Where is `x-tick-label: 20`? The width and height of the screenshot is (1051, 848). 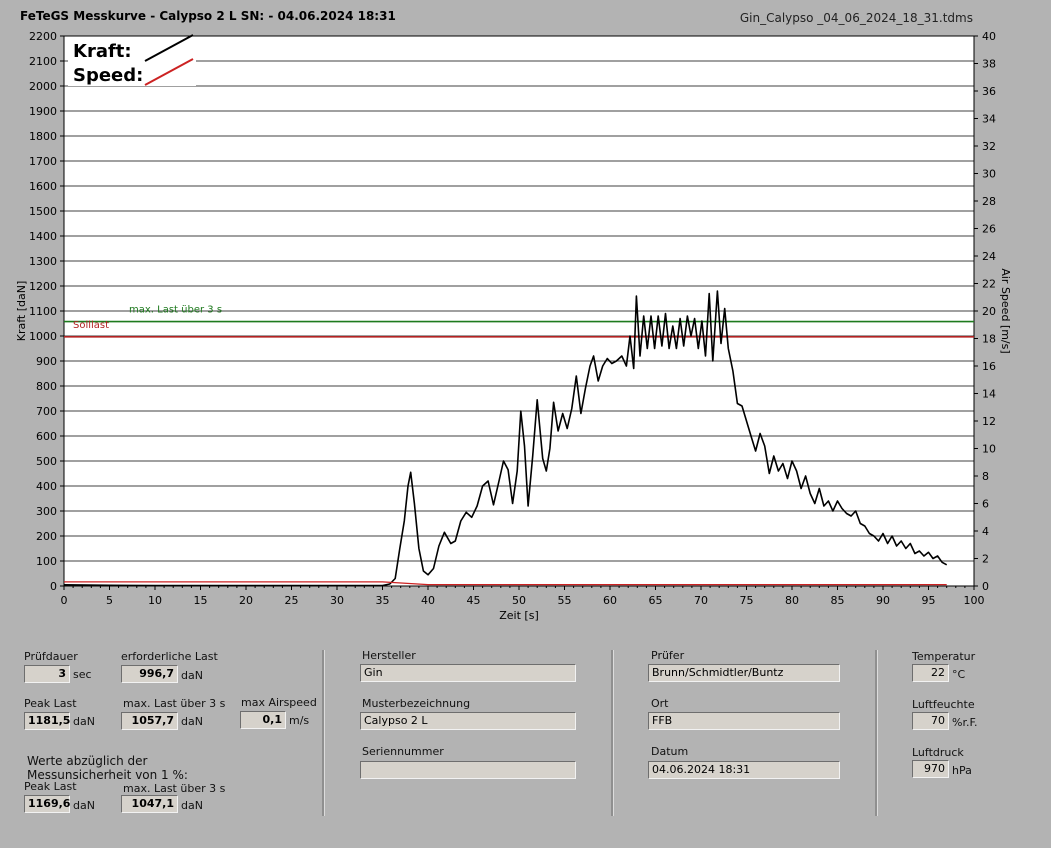 x-tick-label: 20 is located at coordinates (246, 600).